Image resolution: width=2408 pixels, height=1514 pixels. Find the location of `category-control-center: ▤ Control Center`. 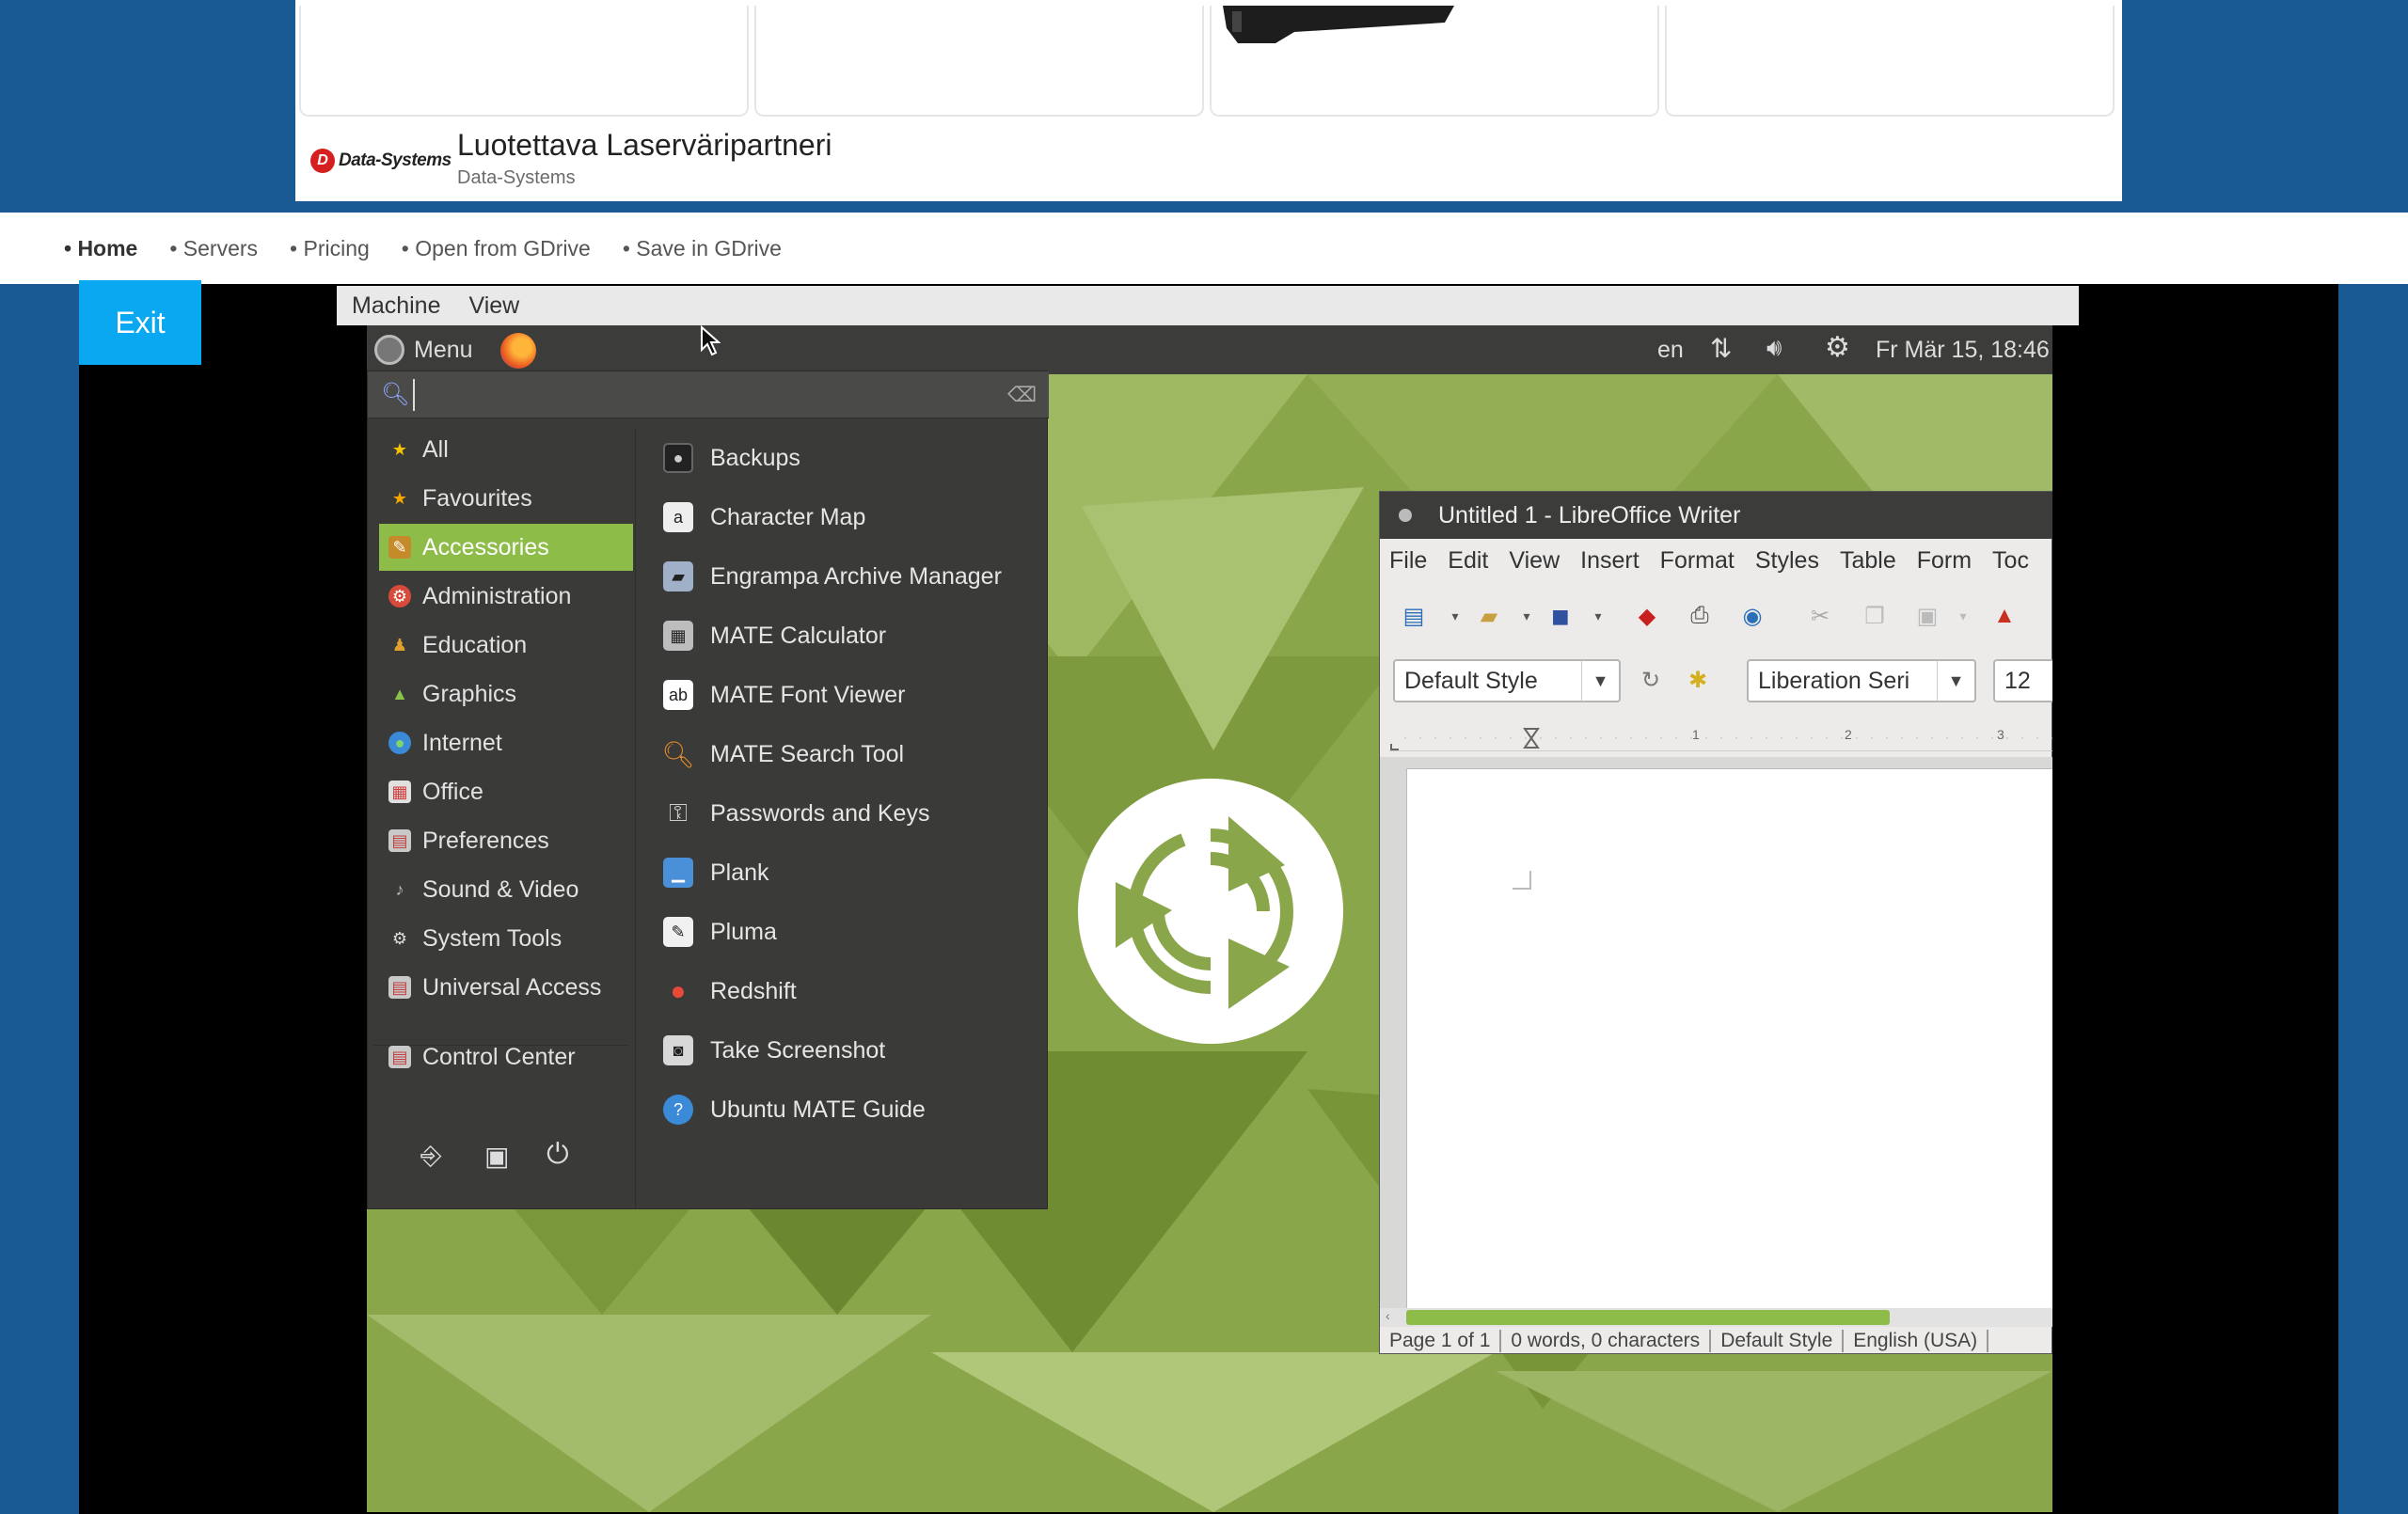

category-control-center: ▤ Control Center is located at coordinates (506, 1056).